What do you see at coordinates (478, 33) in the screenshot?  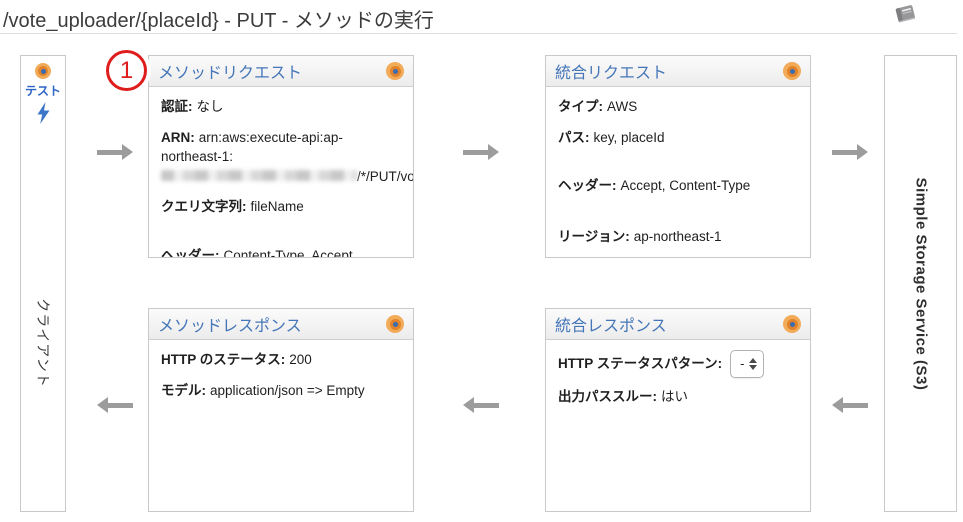 I see `title-divider` at bounding box center [478, 33].